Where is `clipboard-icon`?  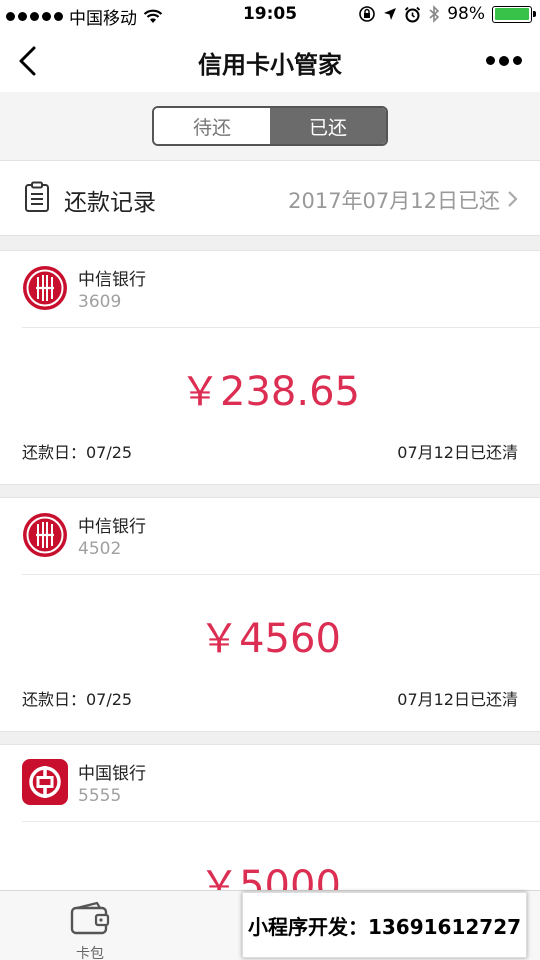
clipboard-icon is located at coordinates (37, 196).